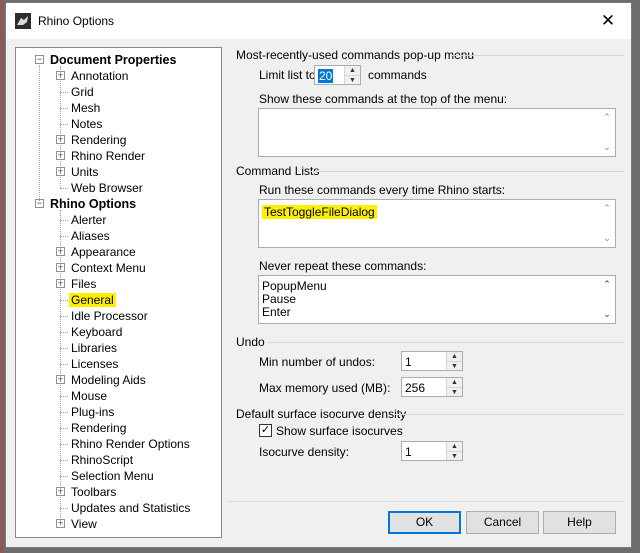  Describe the element at coordinates (82, 92) in the screenshot. I see `tree-item-label: Grid` at that location.